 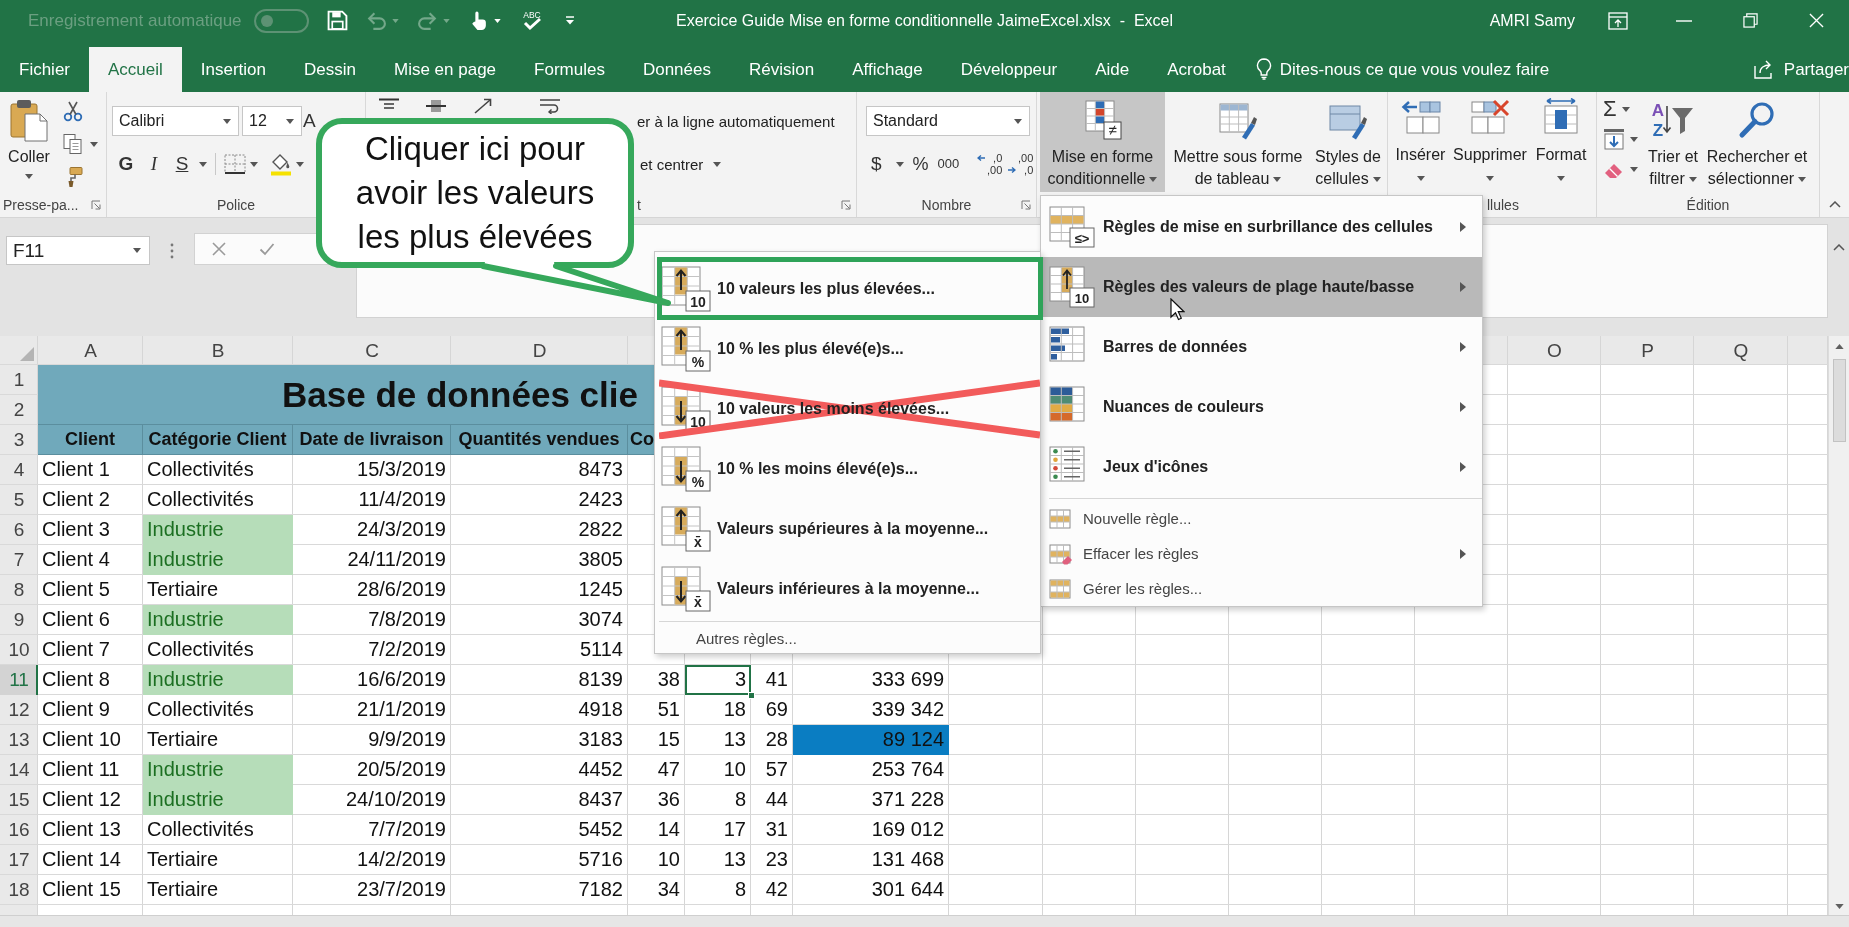 I want to click on scroll-up-icon, so click(x=1839, y=346).